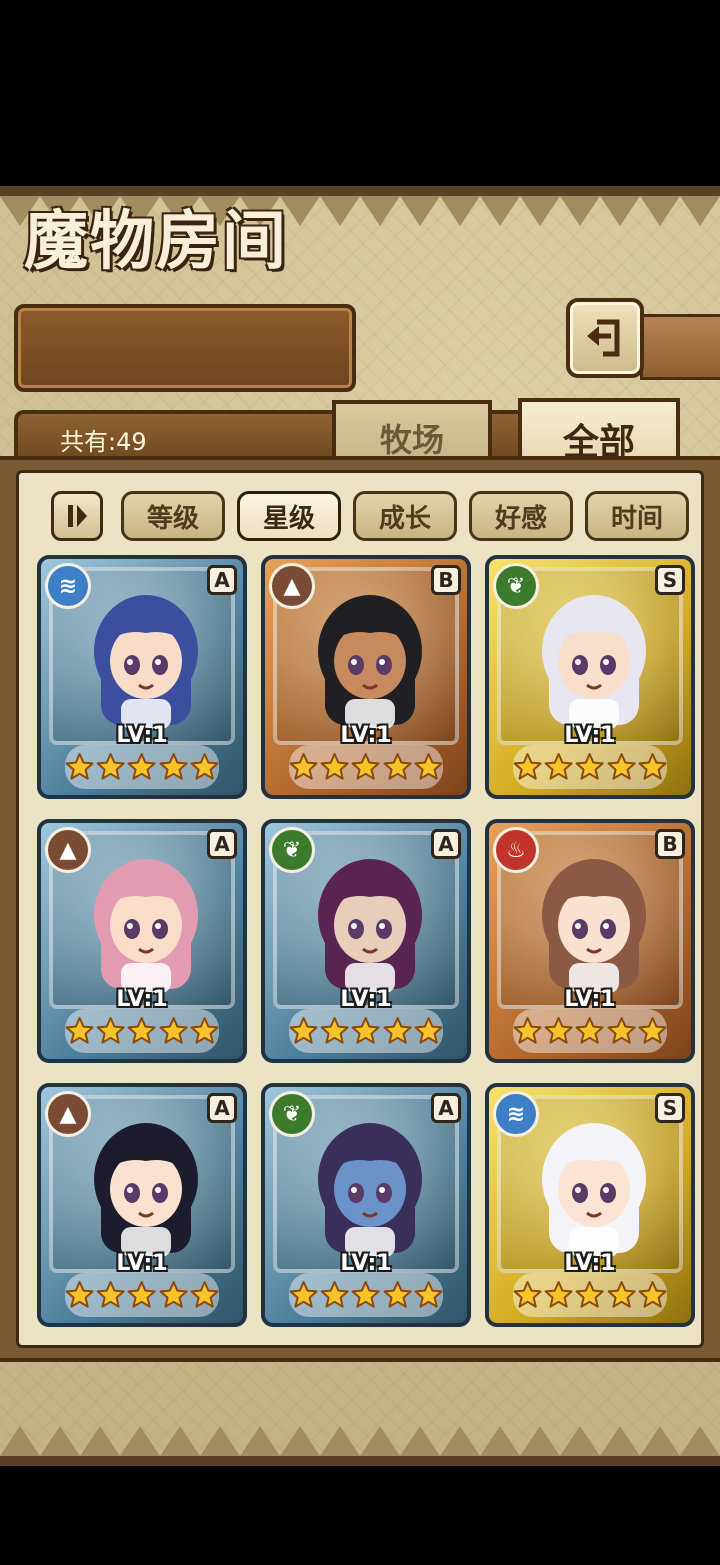 This screenshot has height=1565, width=720. I want to click on sort-by-time-label: 时间, so click(636, 518).